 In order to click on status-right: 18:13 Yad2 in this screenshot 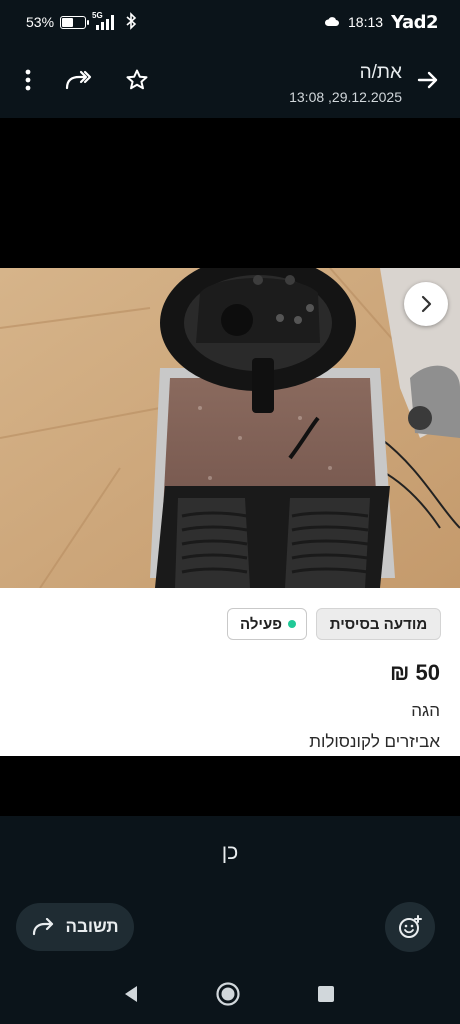, I will do `click(381, 22)`.